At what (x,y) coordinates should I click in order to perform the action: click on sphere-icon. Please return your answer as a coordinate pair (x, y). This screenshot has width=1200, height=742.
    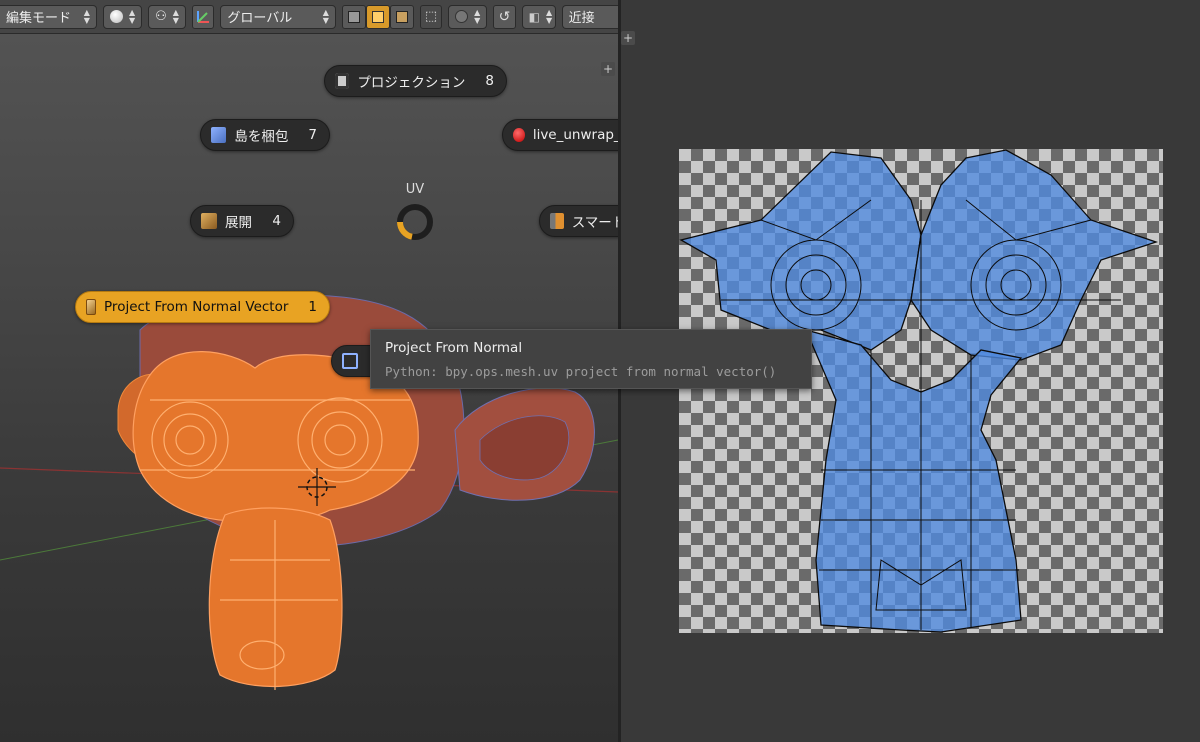
    Looking at the image, I should click on (116, 16).